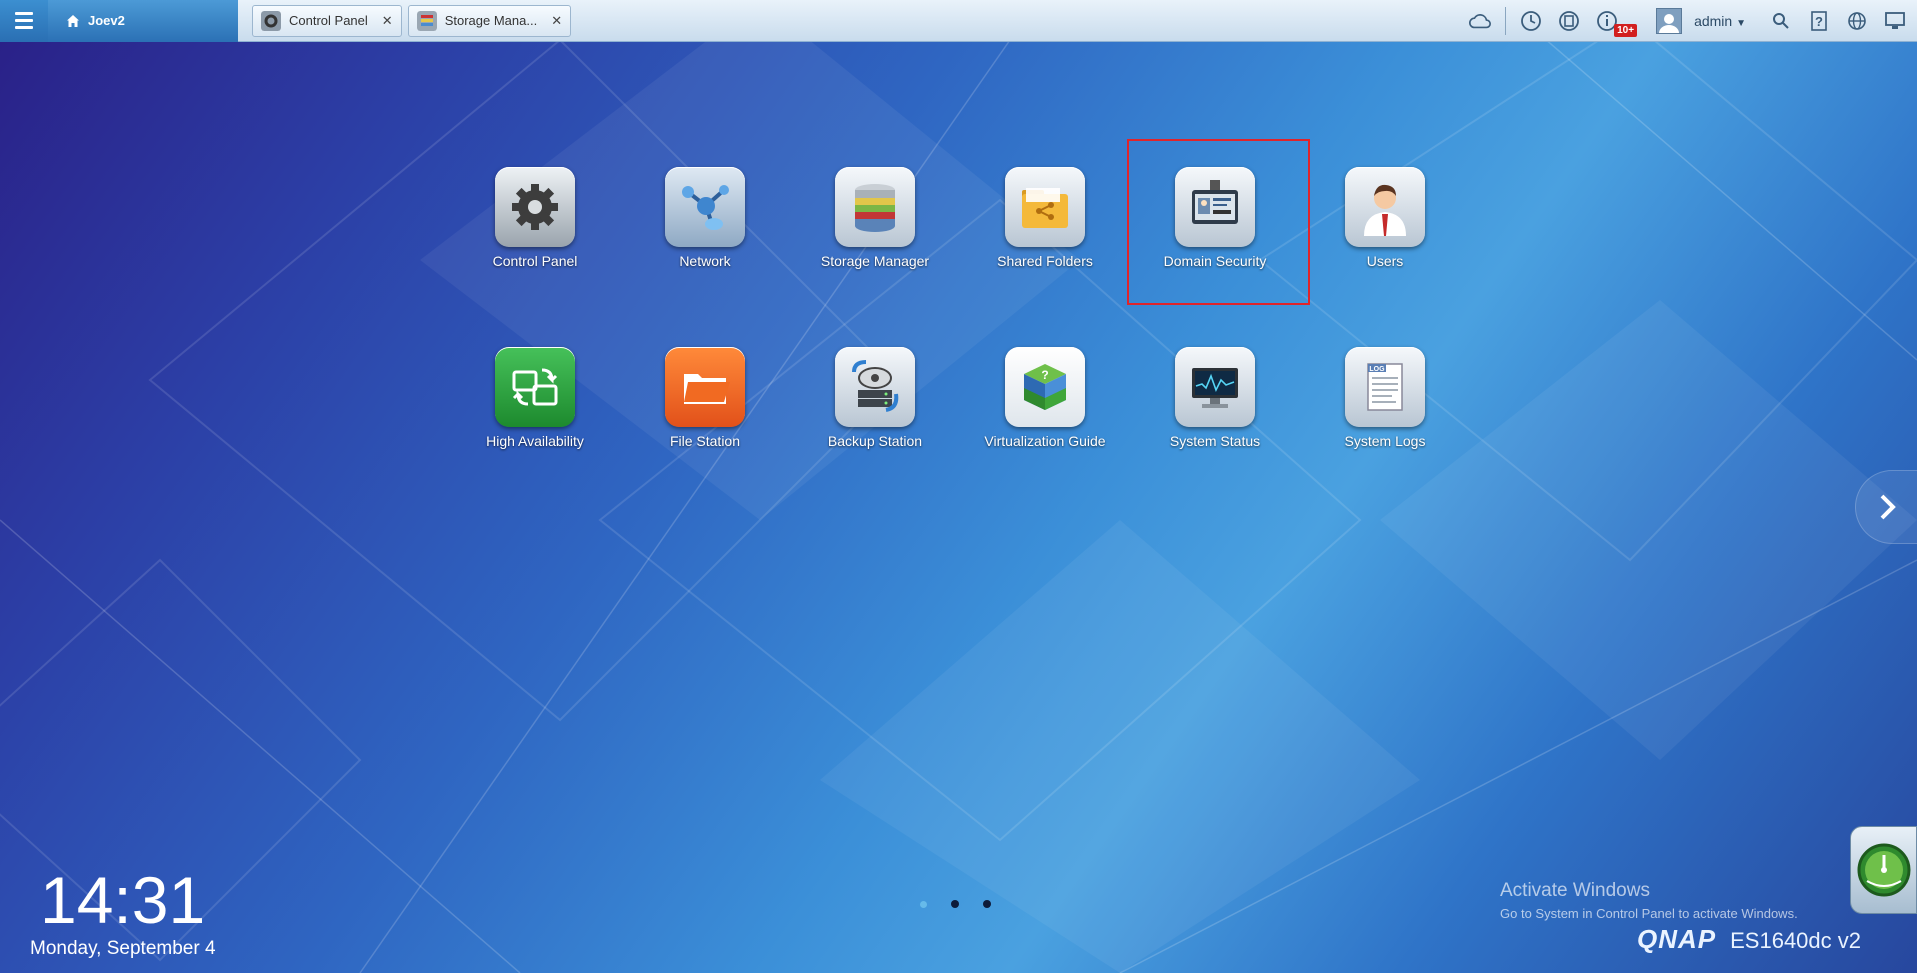  I want to click on home-tab: Joev2, so click(143, 21).